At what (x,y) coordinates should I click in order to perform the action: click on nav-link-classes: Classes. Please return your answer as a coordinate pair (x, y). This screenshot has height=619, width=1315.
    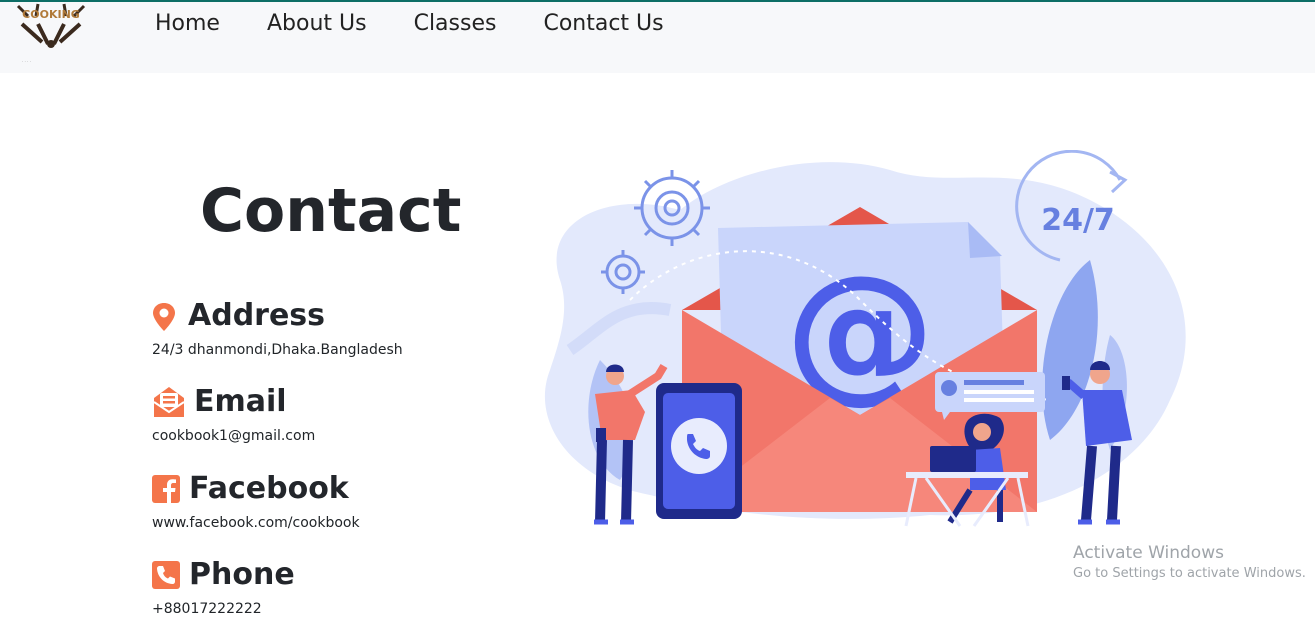
    Looking at the image, I should click on (455, 24).